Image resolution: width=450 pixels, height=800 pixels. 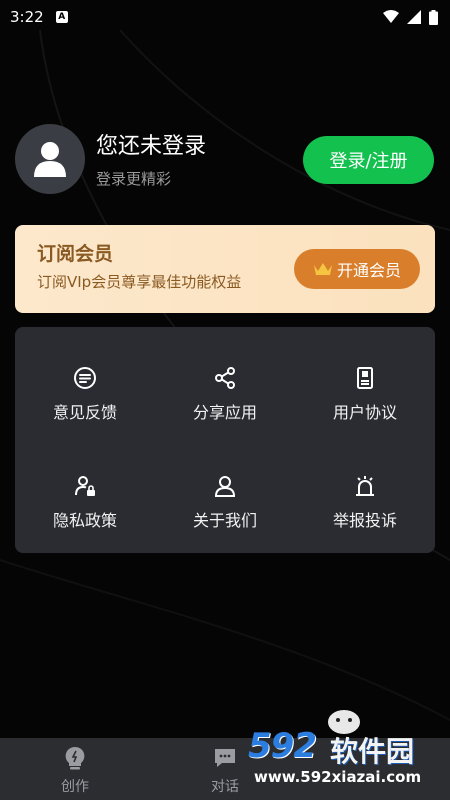 I want to click on signal-icon, so click(x=414, y=17).